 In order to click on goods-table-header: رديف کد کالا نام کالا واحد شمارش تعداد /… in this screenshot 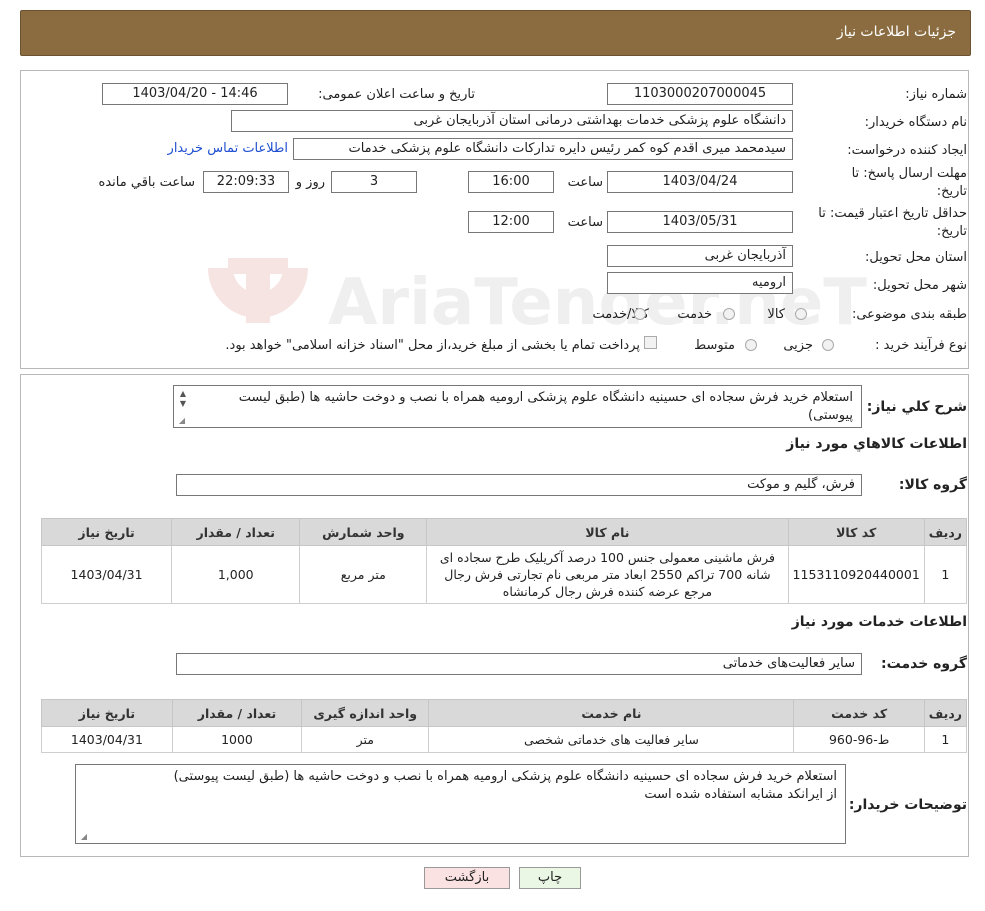, I will do `click(504, 532)`.